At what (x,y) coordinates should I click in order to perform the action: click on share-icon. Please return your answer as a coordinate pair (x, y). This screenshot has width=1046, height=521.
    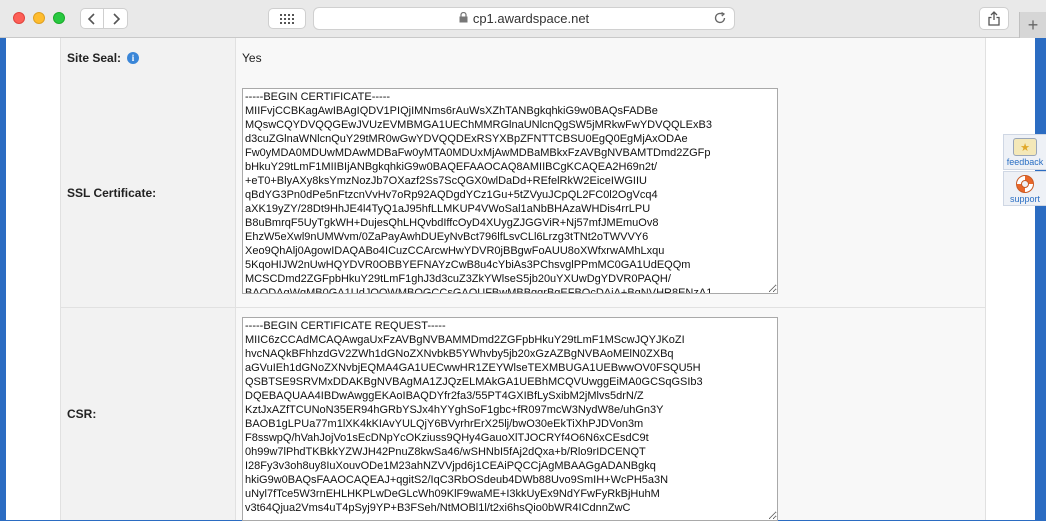
    Looking at the image, I should click on (994, 18).